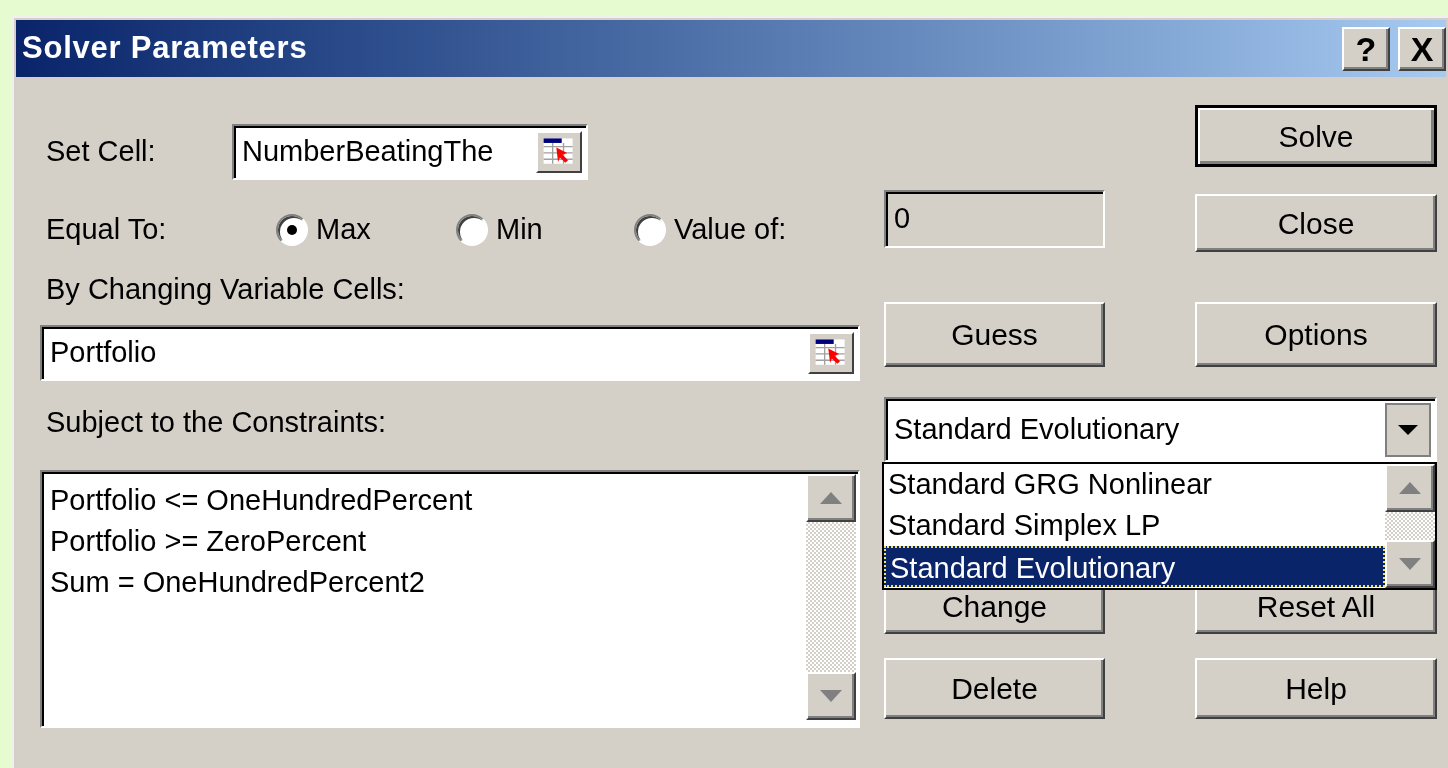  What do you see at coordinates (994, 334) in the screenshot?
I see `dialog-button: Guess` at bounding box center [994, 334].